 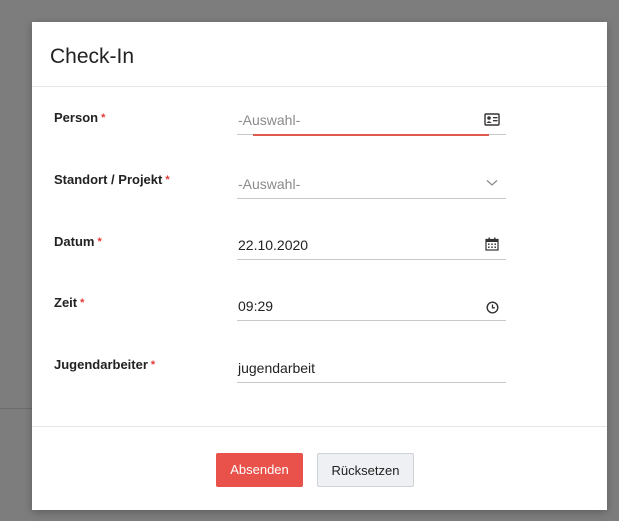 What do you see at coordinates (112, 179) in the screenshot?
I see `standort-label: Standort / Projekt *` at bounding box center [112, 179].